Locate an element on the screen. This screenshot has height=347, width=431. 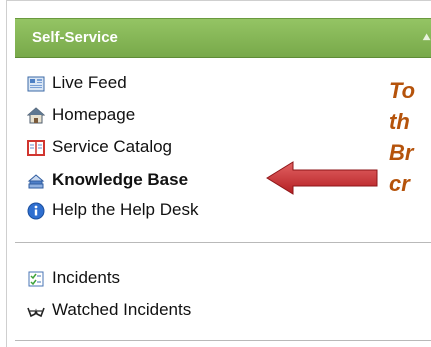
callout-text: To th Br cr is located at coordinates (402, 137).